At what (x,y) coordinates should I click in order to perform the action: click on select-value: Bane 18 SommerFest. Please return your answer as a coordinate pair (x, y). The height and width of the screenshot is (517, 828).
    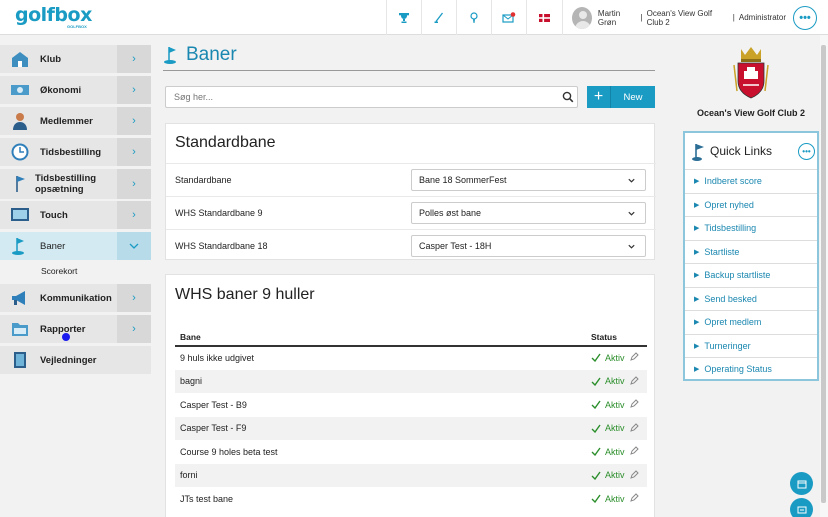
    Looking at the image, I should click on (463, 180).